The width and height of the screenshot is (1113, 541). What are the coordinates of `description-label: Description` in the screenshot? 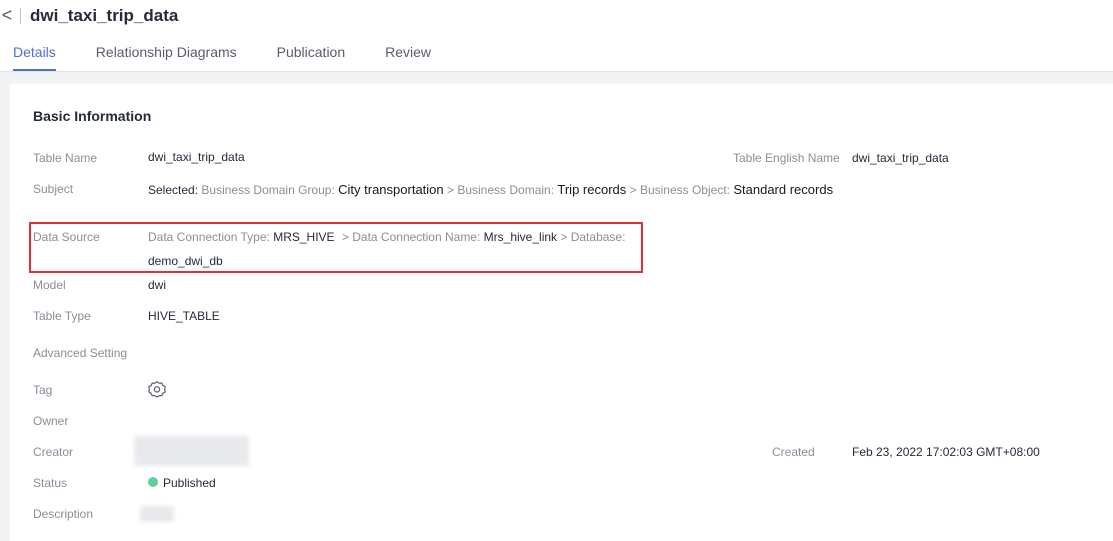 It's located at (63, 514).